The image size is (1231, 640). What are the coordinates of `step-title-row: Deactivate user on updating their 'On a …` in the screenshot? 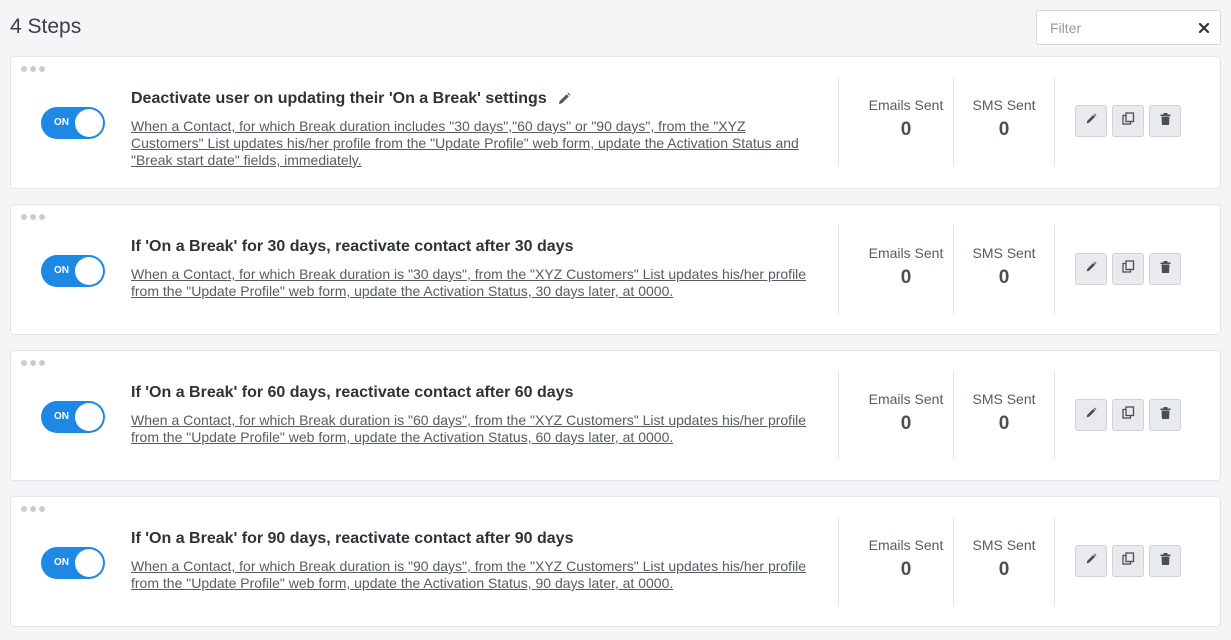 It's located at (351, 99).